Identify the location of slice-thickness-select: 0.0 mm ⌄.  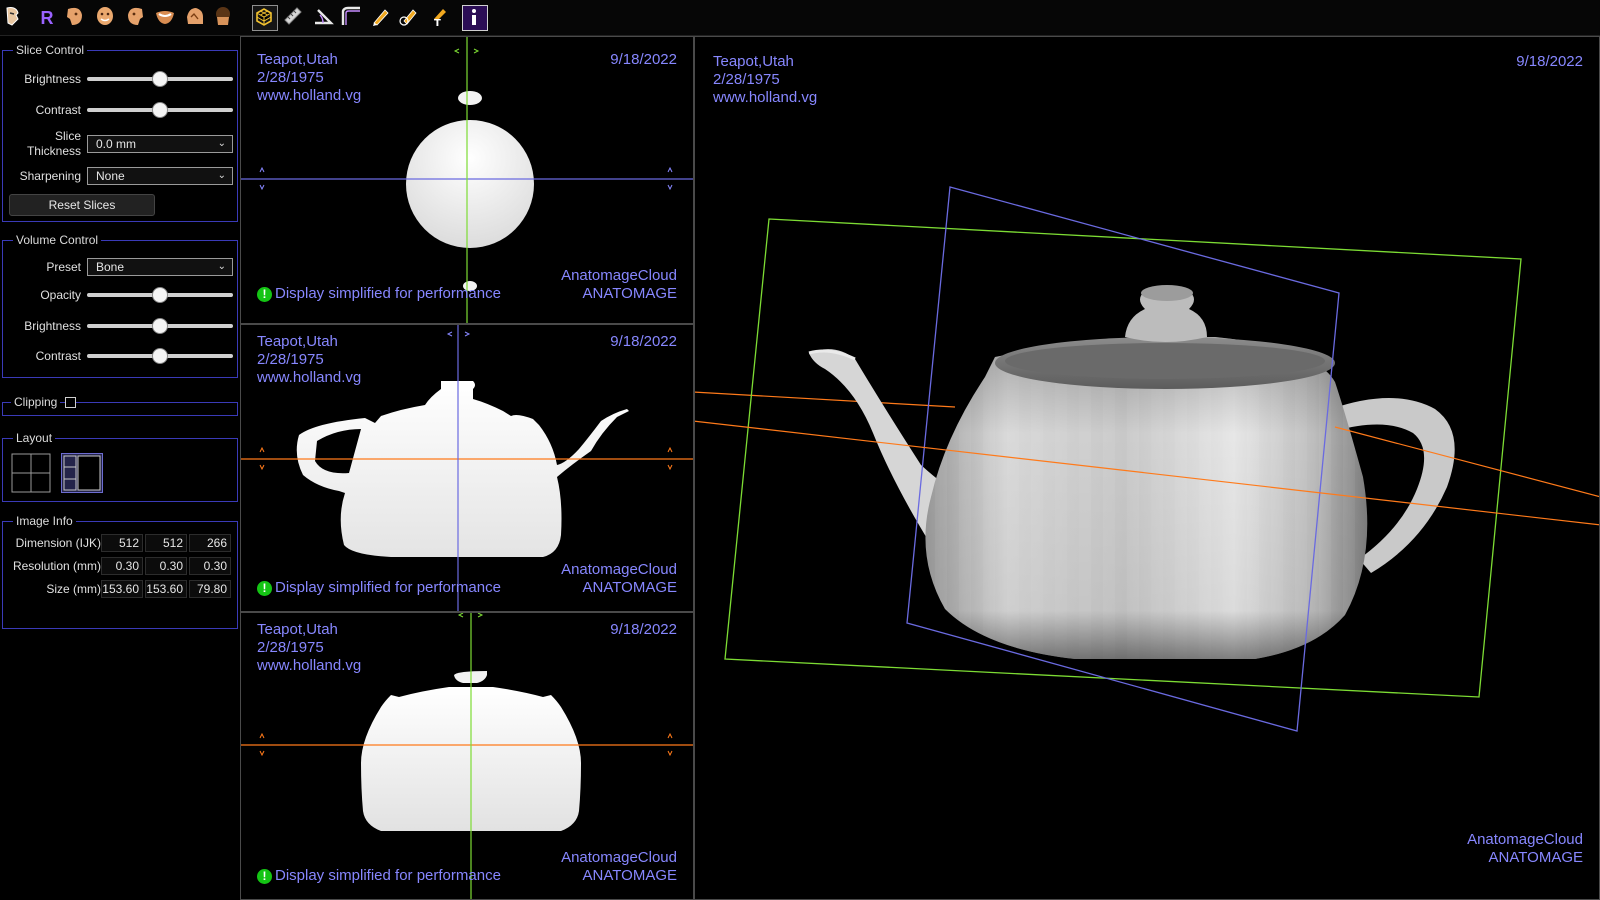
(160, 144).